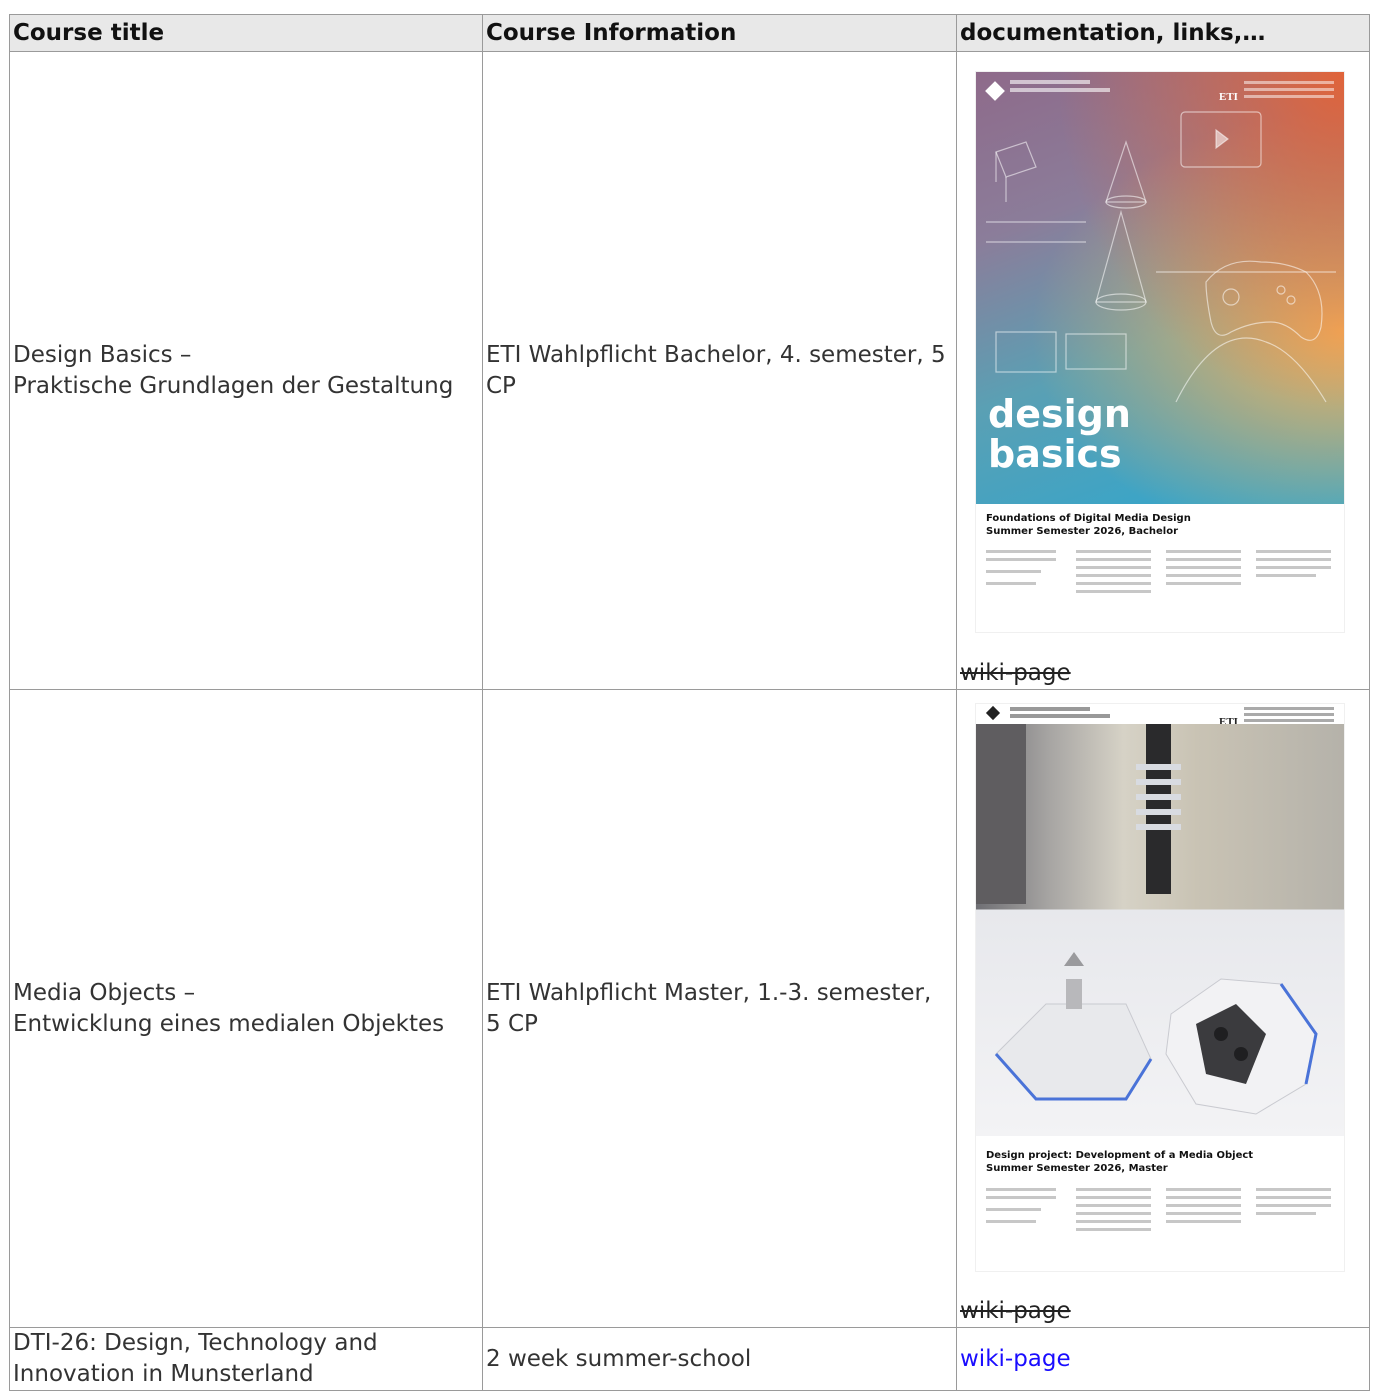  I want to click on course-title-line1: Design Basics –, so click(102, 354).